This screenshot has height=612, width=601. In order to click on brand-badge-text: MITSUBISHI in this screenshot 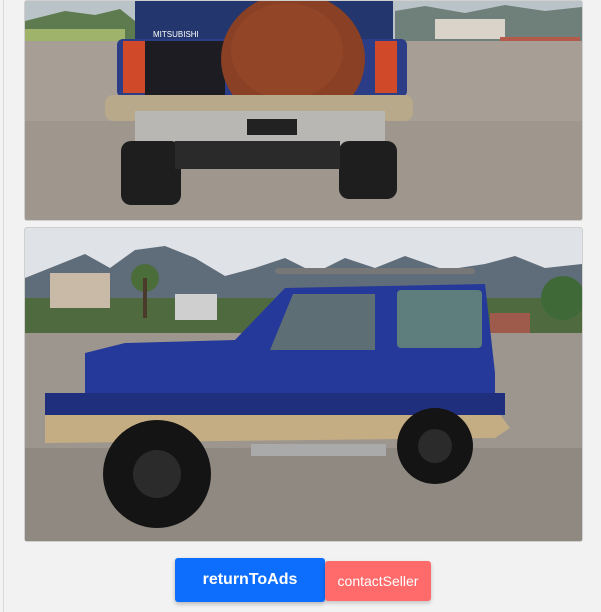, I will do `click(176, 34)`.